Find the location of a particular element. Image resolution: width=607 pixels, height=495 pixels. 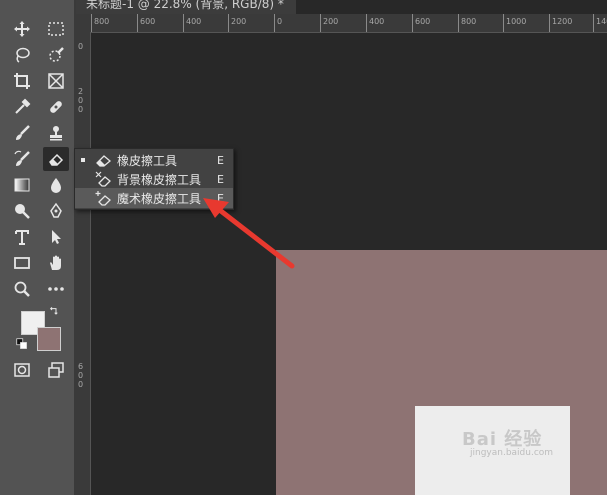

flyout-item-label: 橡皮擦工具 is located at coordinates (147, 160).